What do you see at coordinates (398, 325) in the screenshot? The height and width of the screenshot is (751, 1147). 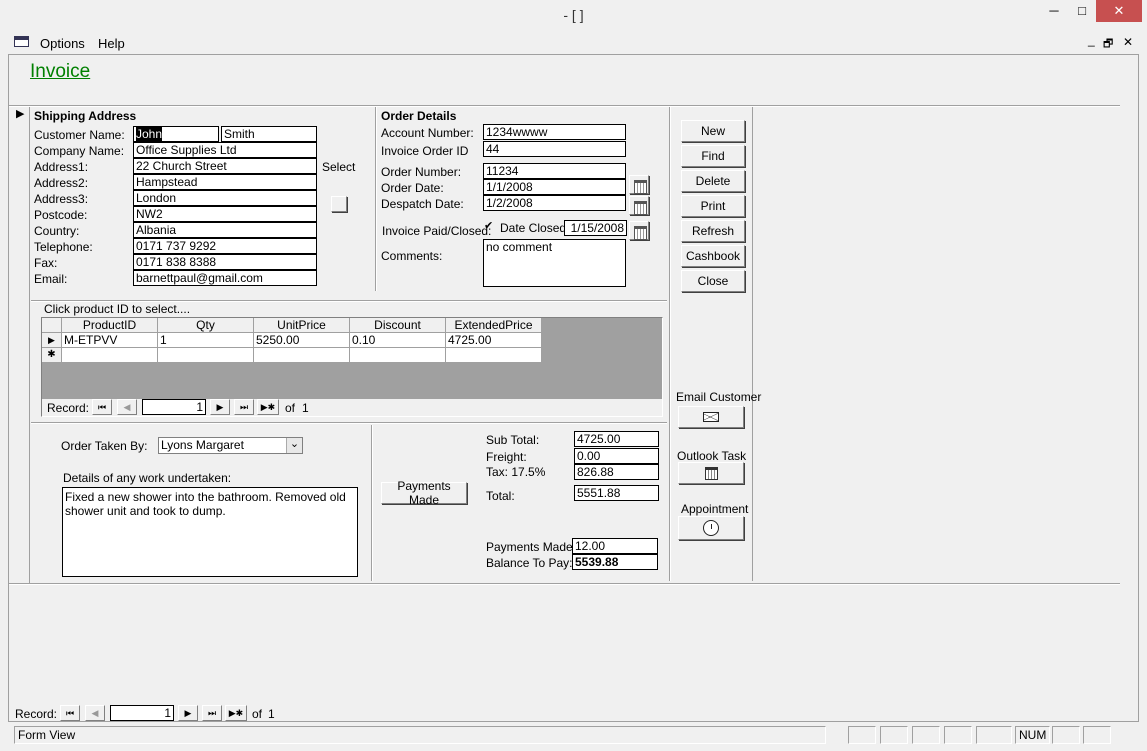 I see `column-discount: Discount` at bounding box center [398, 325].